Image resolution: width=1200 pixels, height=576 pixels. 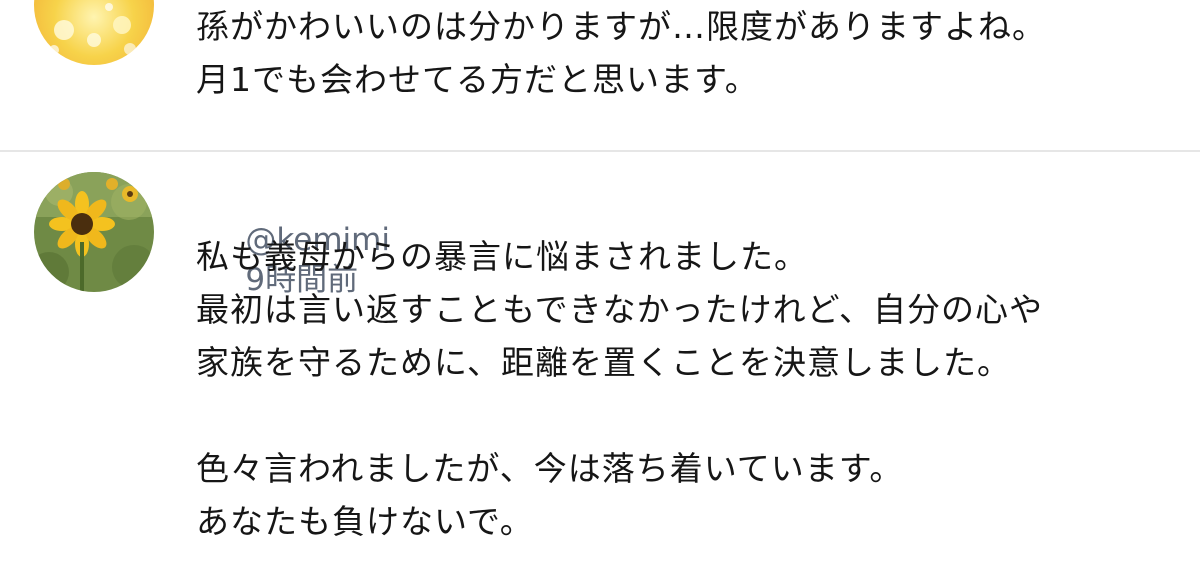 I want to click on comment-line: あなたも負けないで。, so click(x=365, y=521).